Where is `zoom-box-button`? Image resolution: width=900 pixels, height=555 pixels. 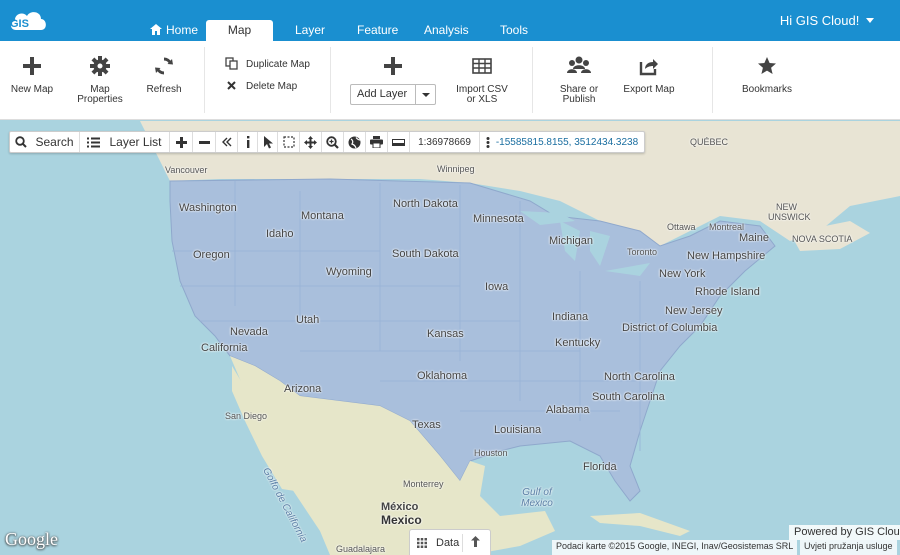 zoom-box-button is located at coordinates (333, 142).